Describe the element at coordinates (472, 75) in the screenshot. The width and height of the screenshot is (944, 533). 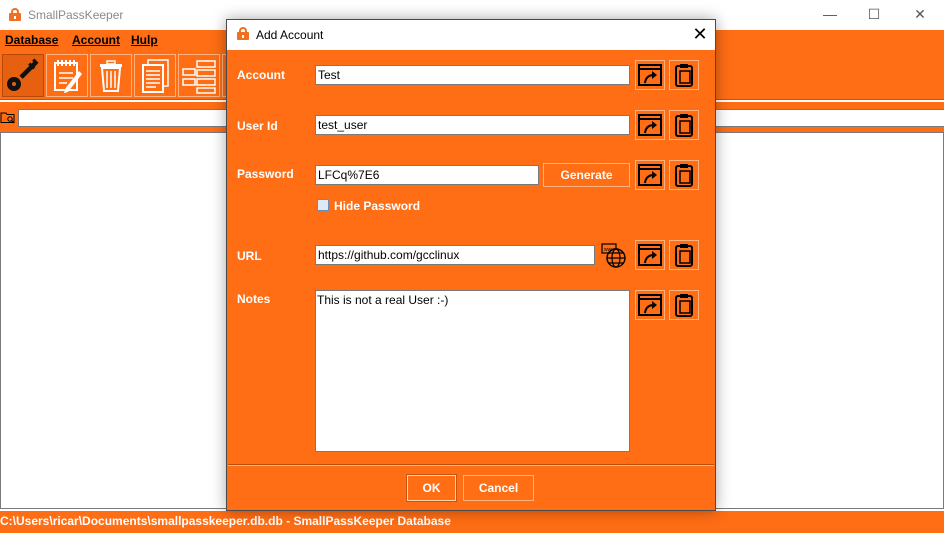
I see `account-field: Test` at that location.